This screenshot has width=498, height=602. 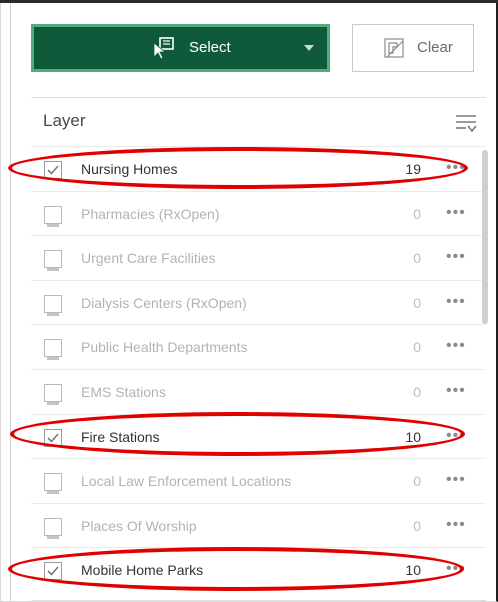 I want to click on divider, so click(x=258, y=97).